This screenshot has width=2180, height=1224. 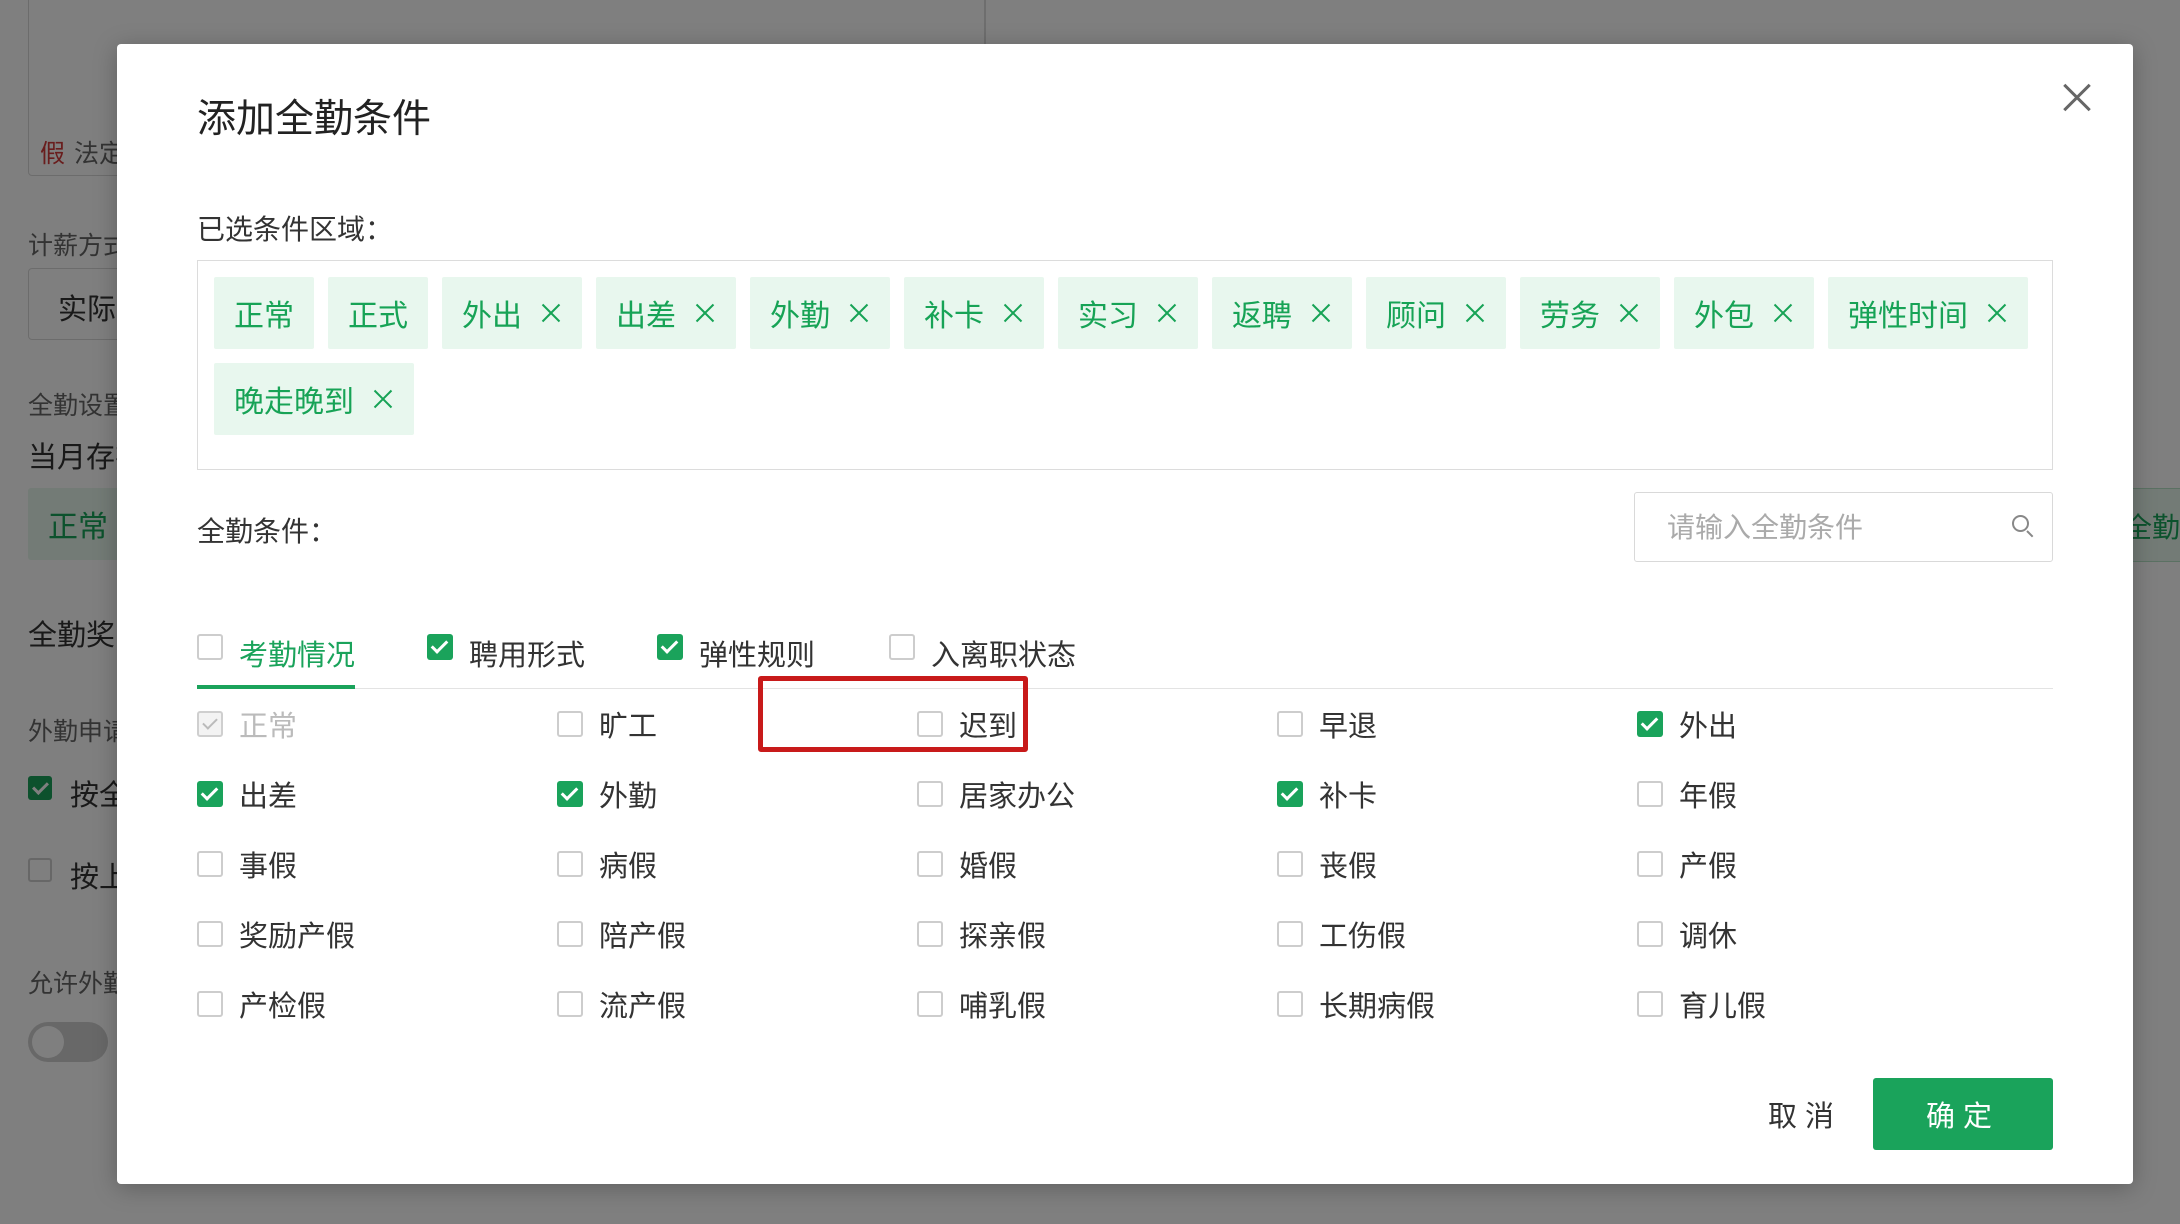 What do you see at coordinates (378, 316) in the screenshot?
I see `selected-tag-label: 正式` at bounding box center [378, 316].